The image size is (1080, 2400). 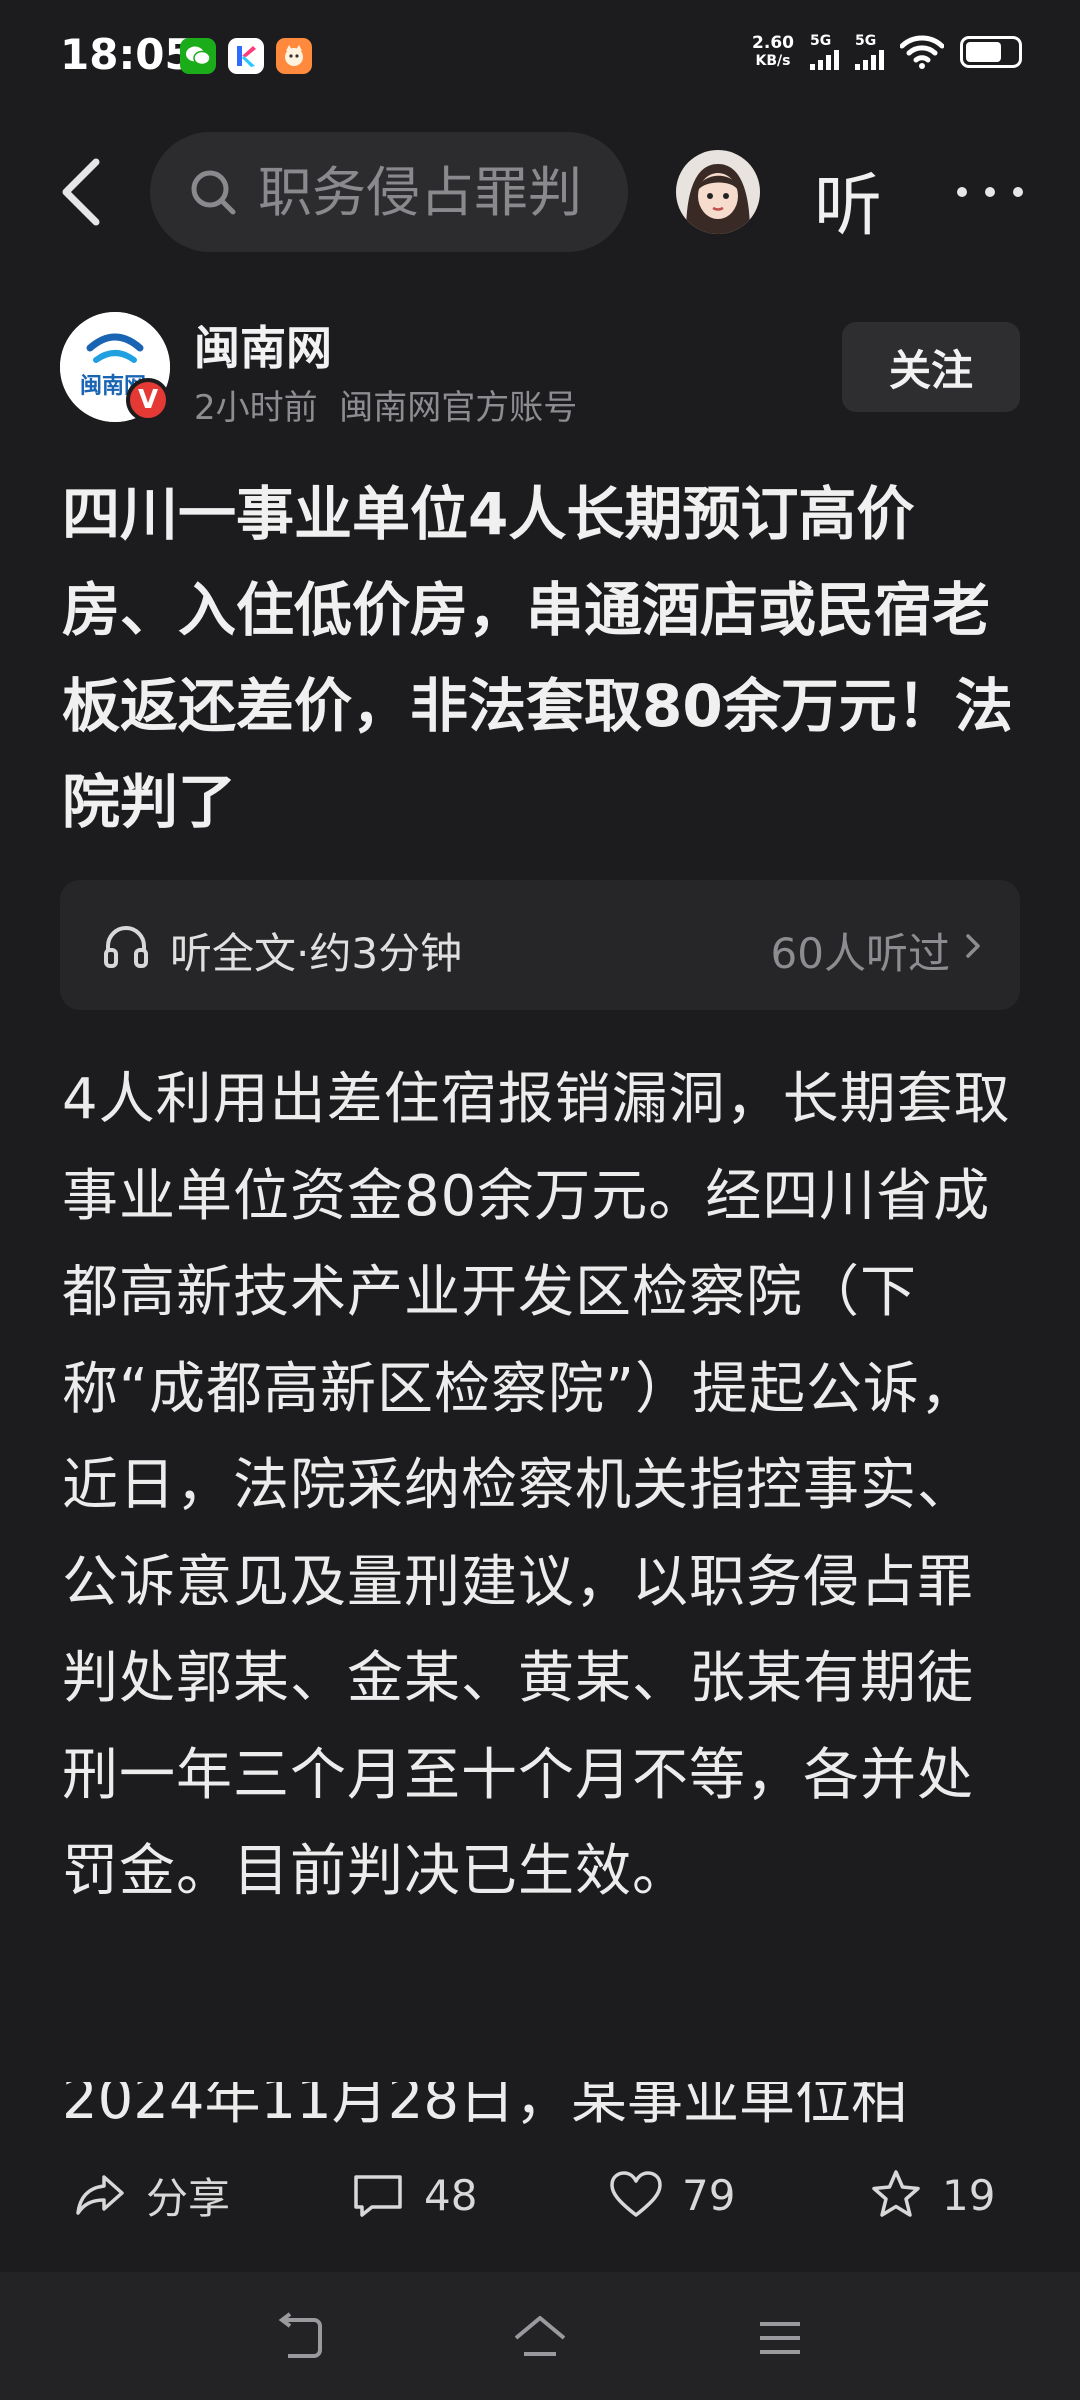 I want to click on next-paragraph-text: 2024年11月28日，某事业单位相, so click(x=485, y=2104).